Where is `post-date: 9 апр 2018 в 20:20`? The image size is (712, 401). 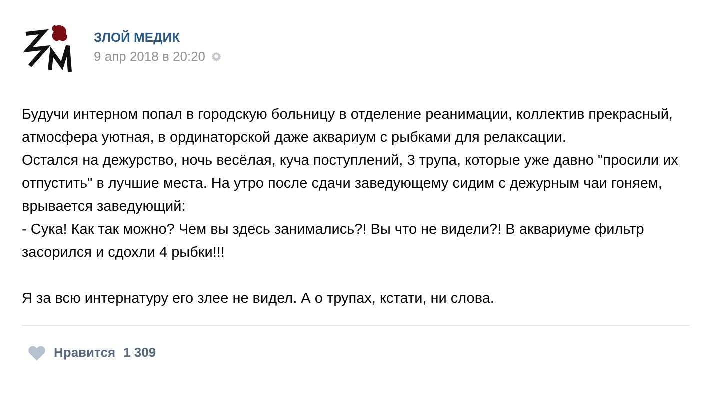
post-date: 9 апр 2018 в 20:20 is located at coordinates (150, 56).